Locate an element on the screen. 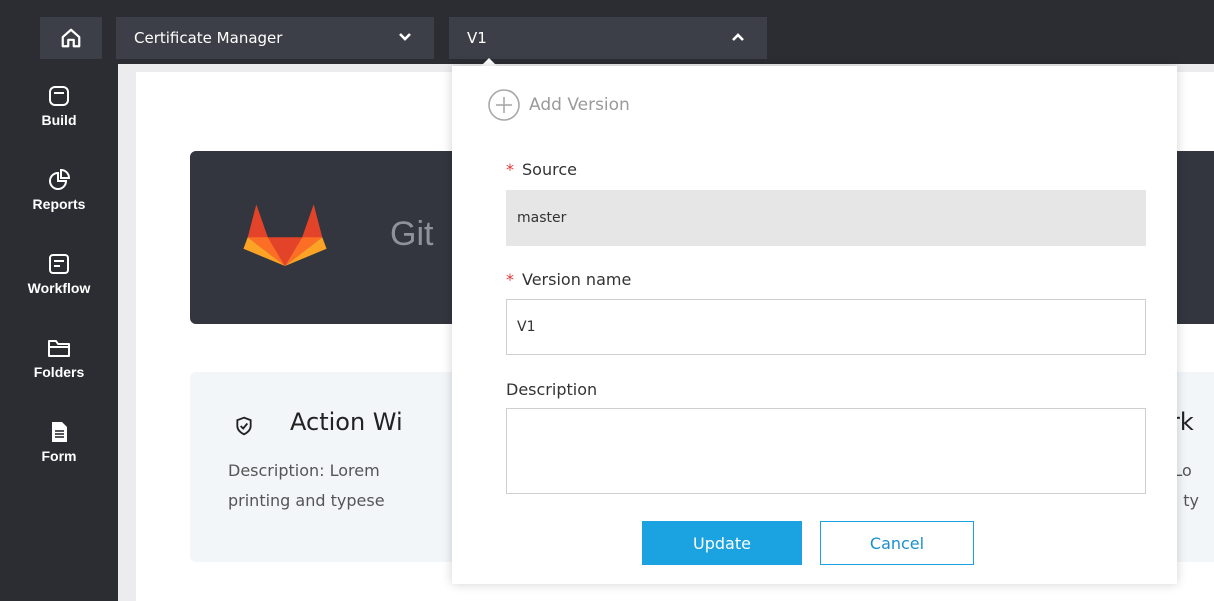  card-title: Action Wi is located at coordinates (346, 422).